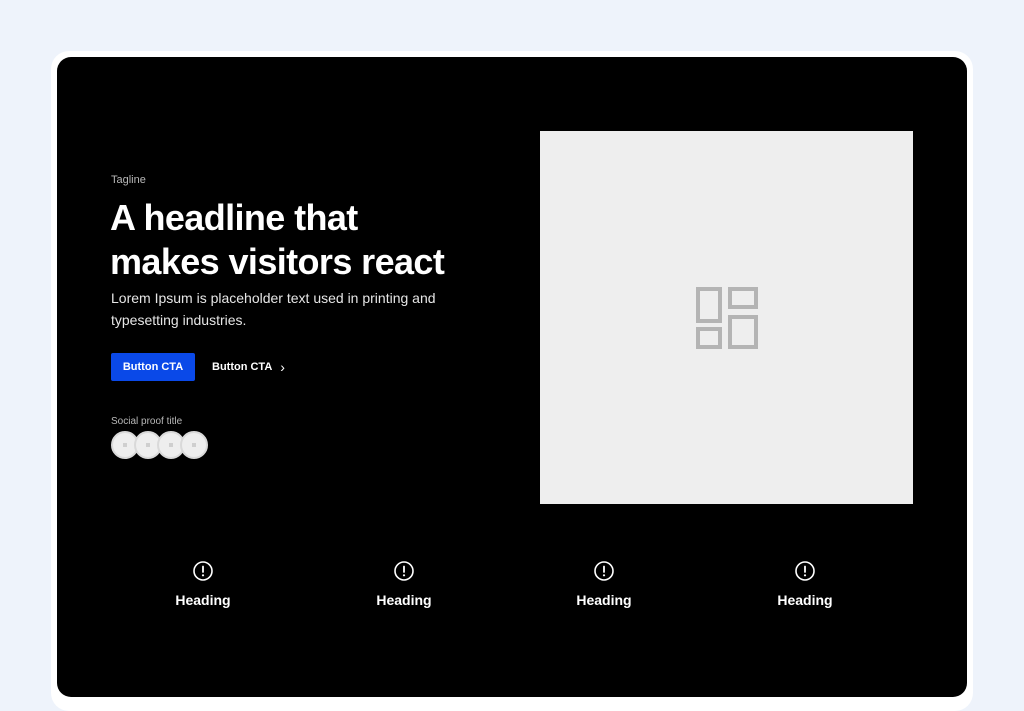 The height and width of the screenshot is (711, 1024). Describe the element at coordinates (159, 445) in the screenshot. I see `avatar-group` at that location.